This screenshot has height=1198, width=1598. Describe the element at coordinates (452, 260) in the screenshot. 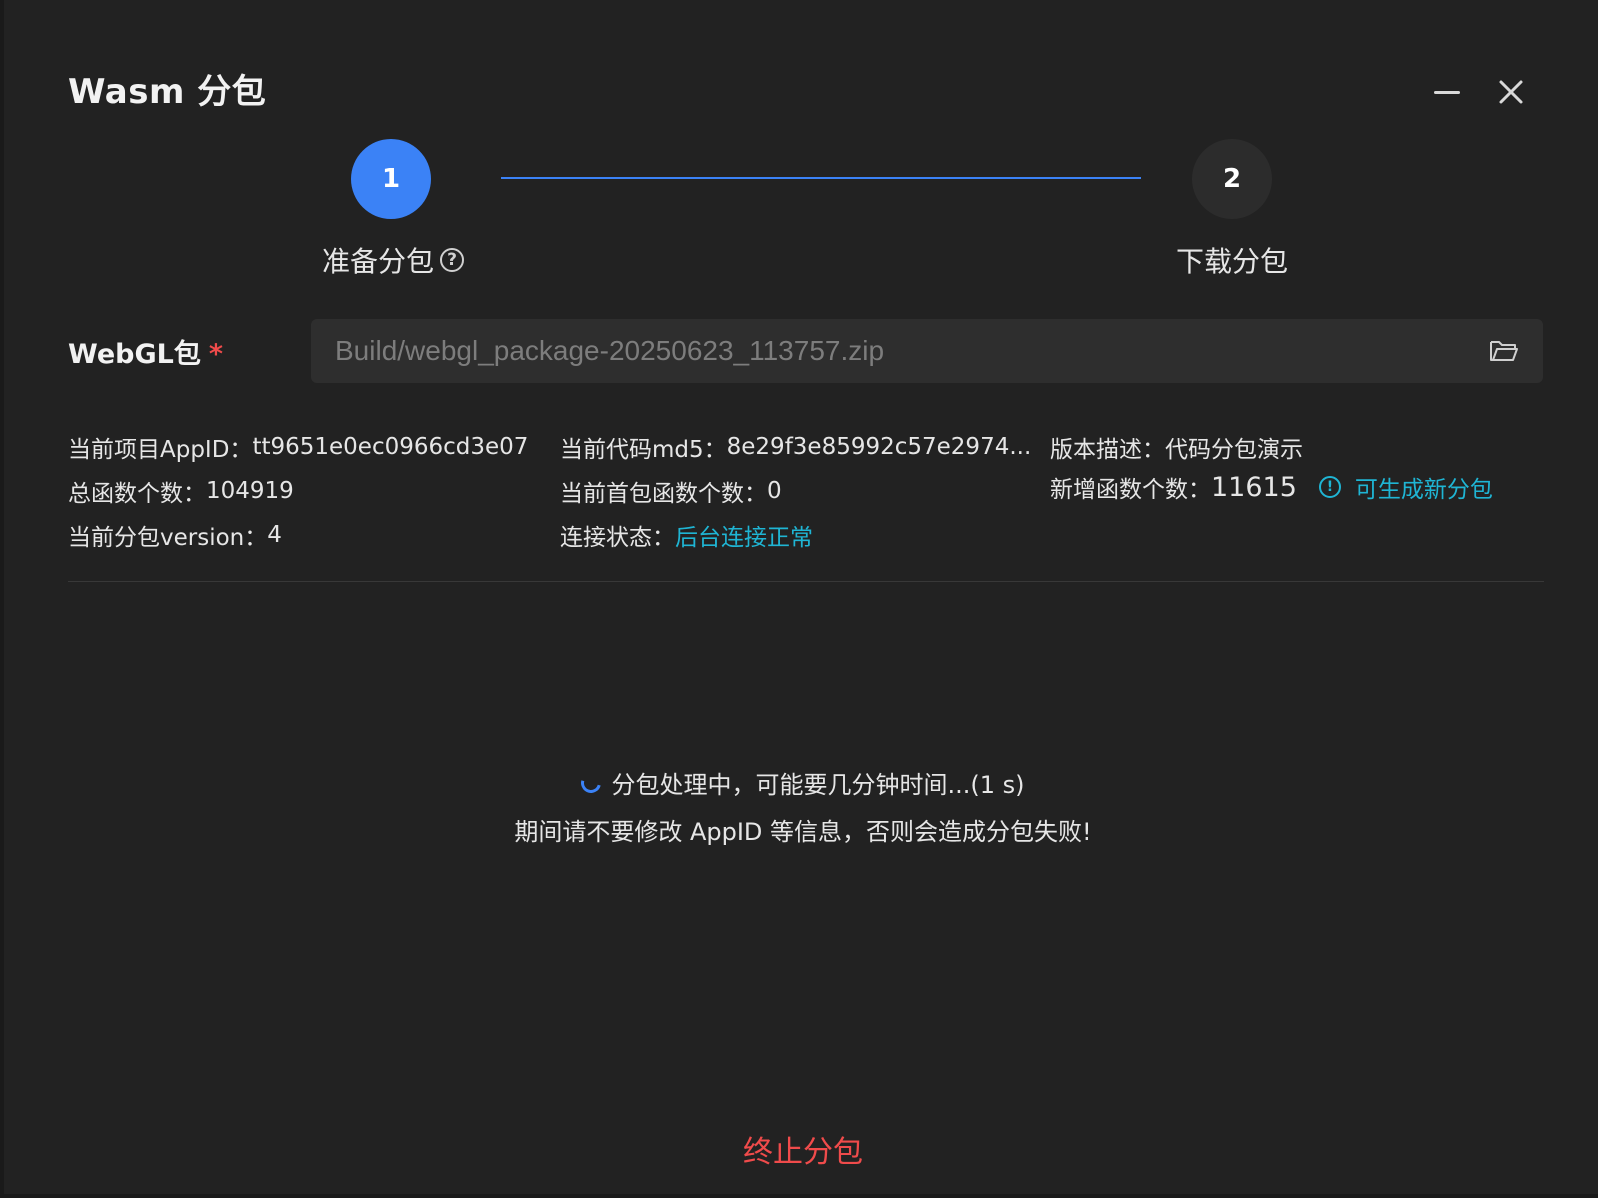

I see `help-icon: ?` at that location.